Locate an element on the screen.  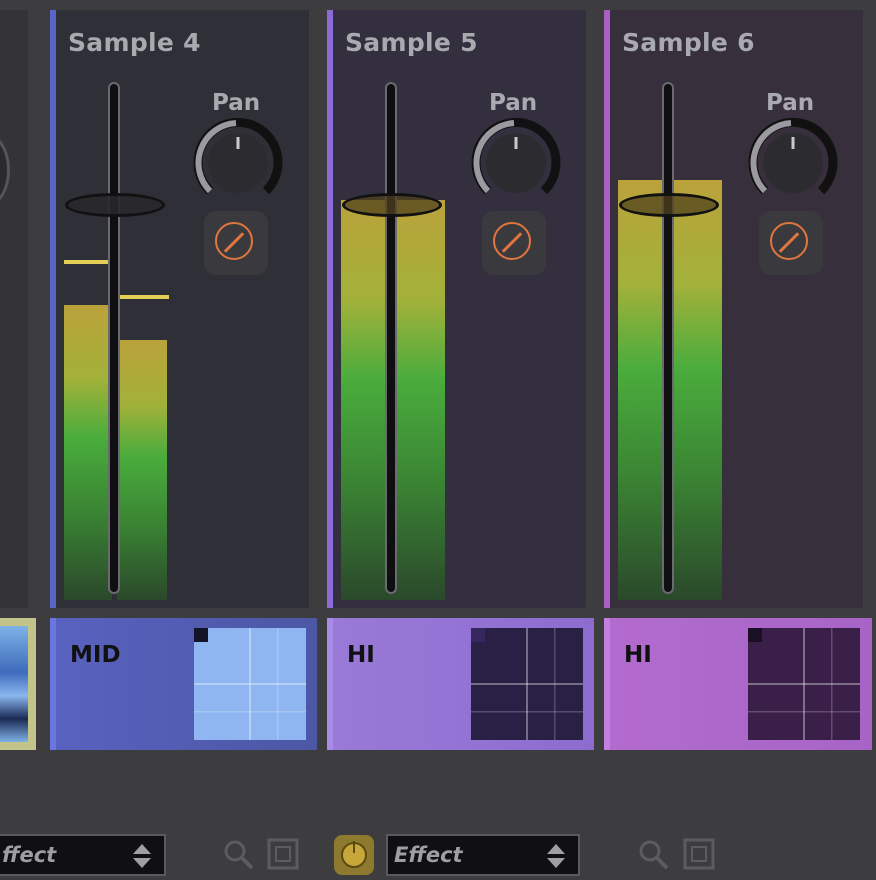
scene-block-hi-5: HI is located at coordinates (460, 684).